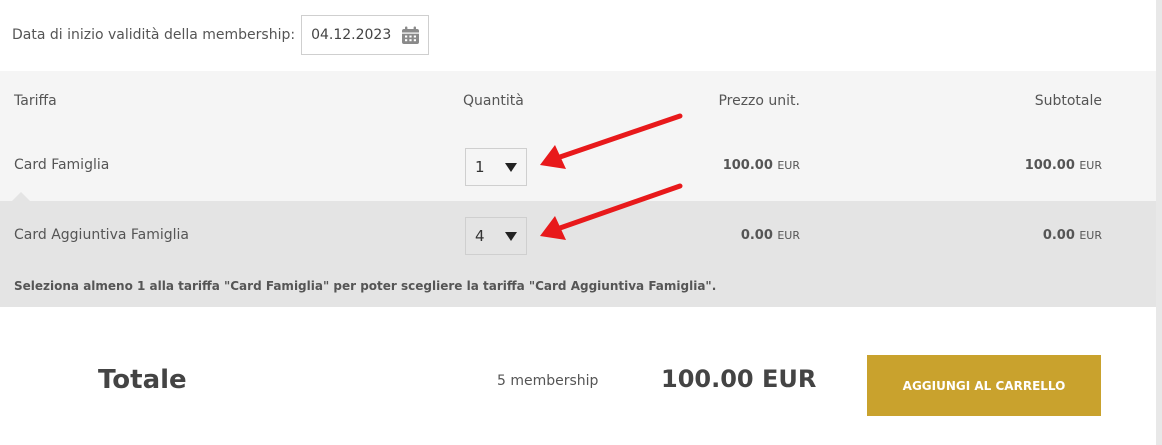 The height and width of the screenshot is (445, 1162). I want to click on header-unit-price: Prezzo unit., so click(759, 101).